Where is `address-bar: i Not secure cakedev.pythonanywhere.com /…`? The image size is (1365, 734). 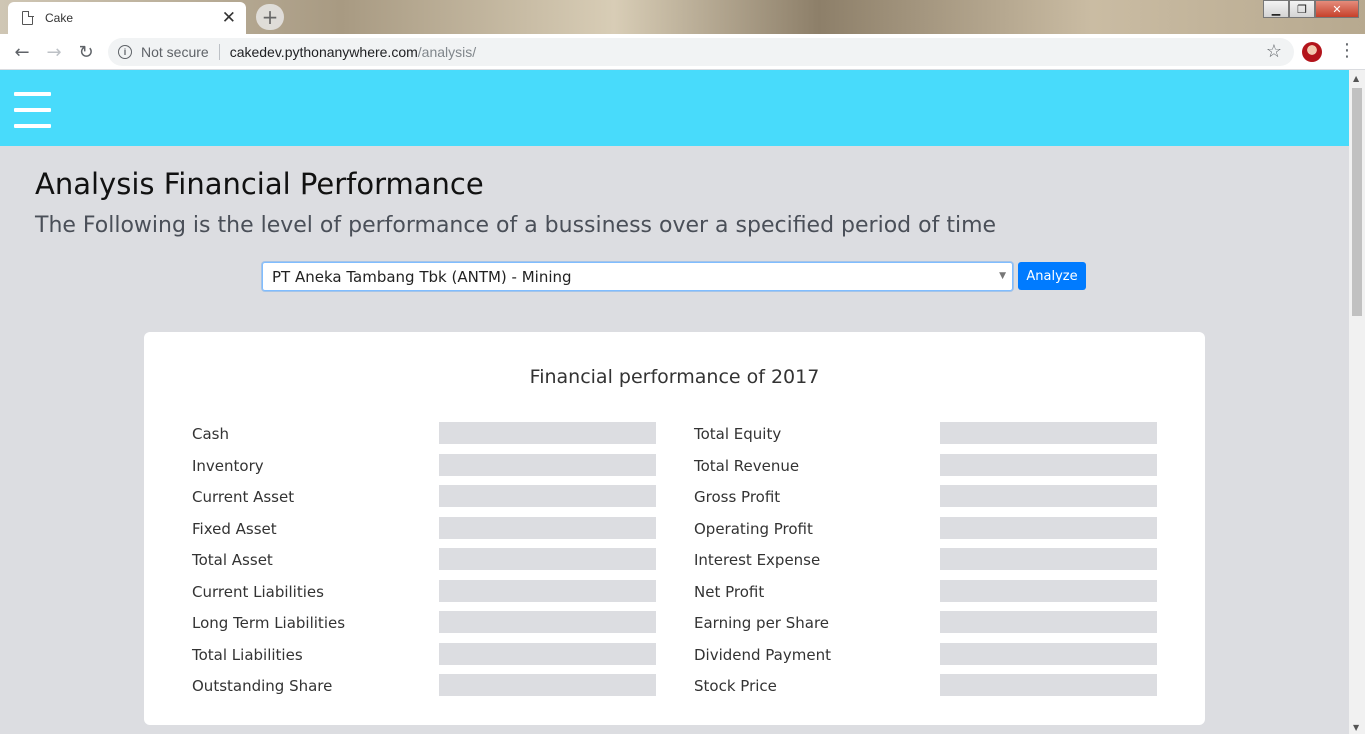 address-bar: i Not secure cakedev.pythonanywhere.com /… is located at coordinates (701, 52).